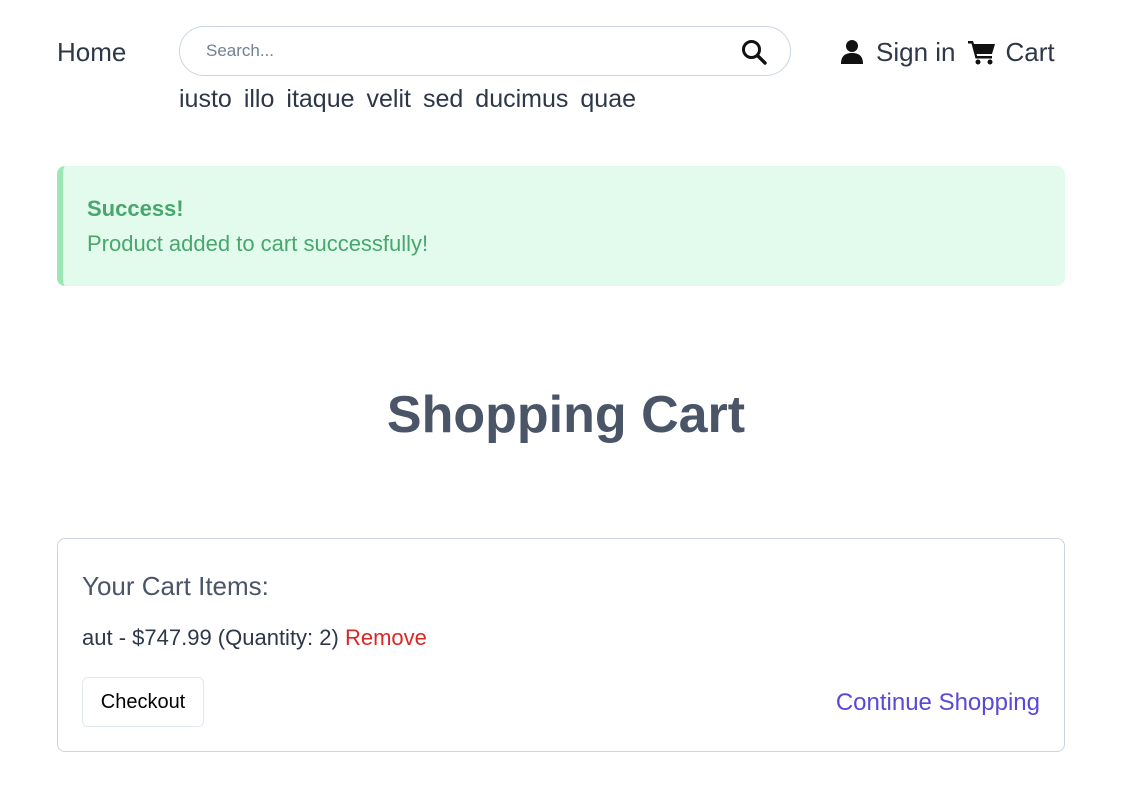 The height and width of the screenshot is (795, 1132). I want to click on page-title: Shopping Cart, so click(566, 415).